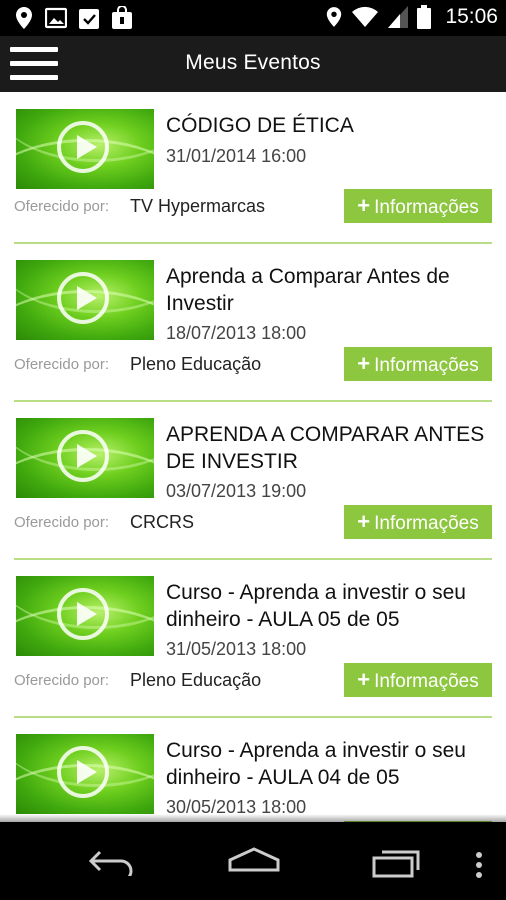 The width and height of the screenshot is (506, 900). Describe the element at coordinates (479, 865) in the screenshot. I see `overflow-menu-icon` at that location.